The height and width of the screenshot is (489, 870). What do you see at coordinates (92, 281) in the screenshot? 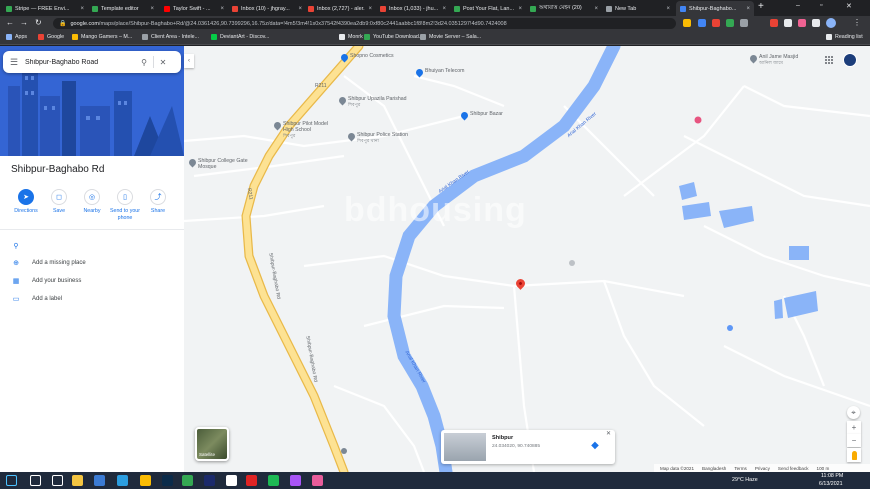
I see `info-row: ▦ Add your business` at bounding box center [92, 281].